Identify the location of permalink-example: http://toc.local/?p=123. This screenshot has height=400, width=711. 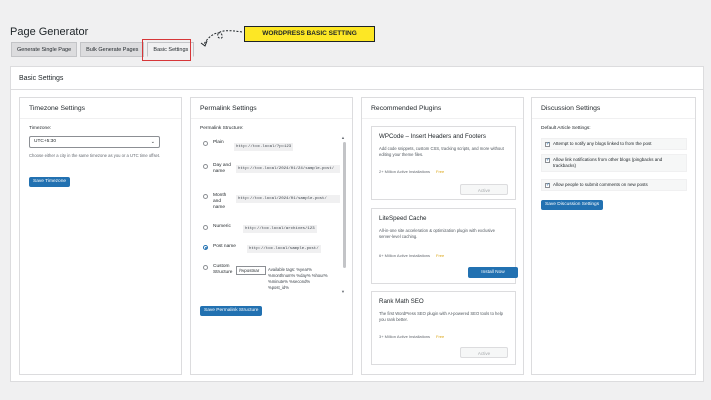
(264, 147).